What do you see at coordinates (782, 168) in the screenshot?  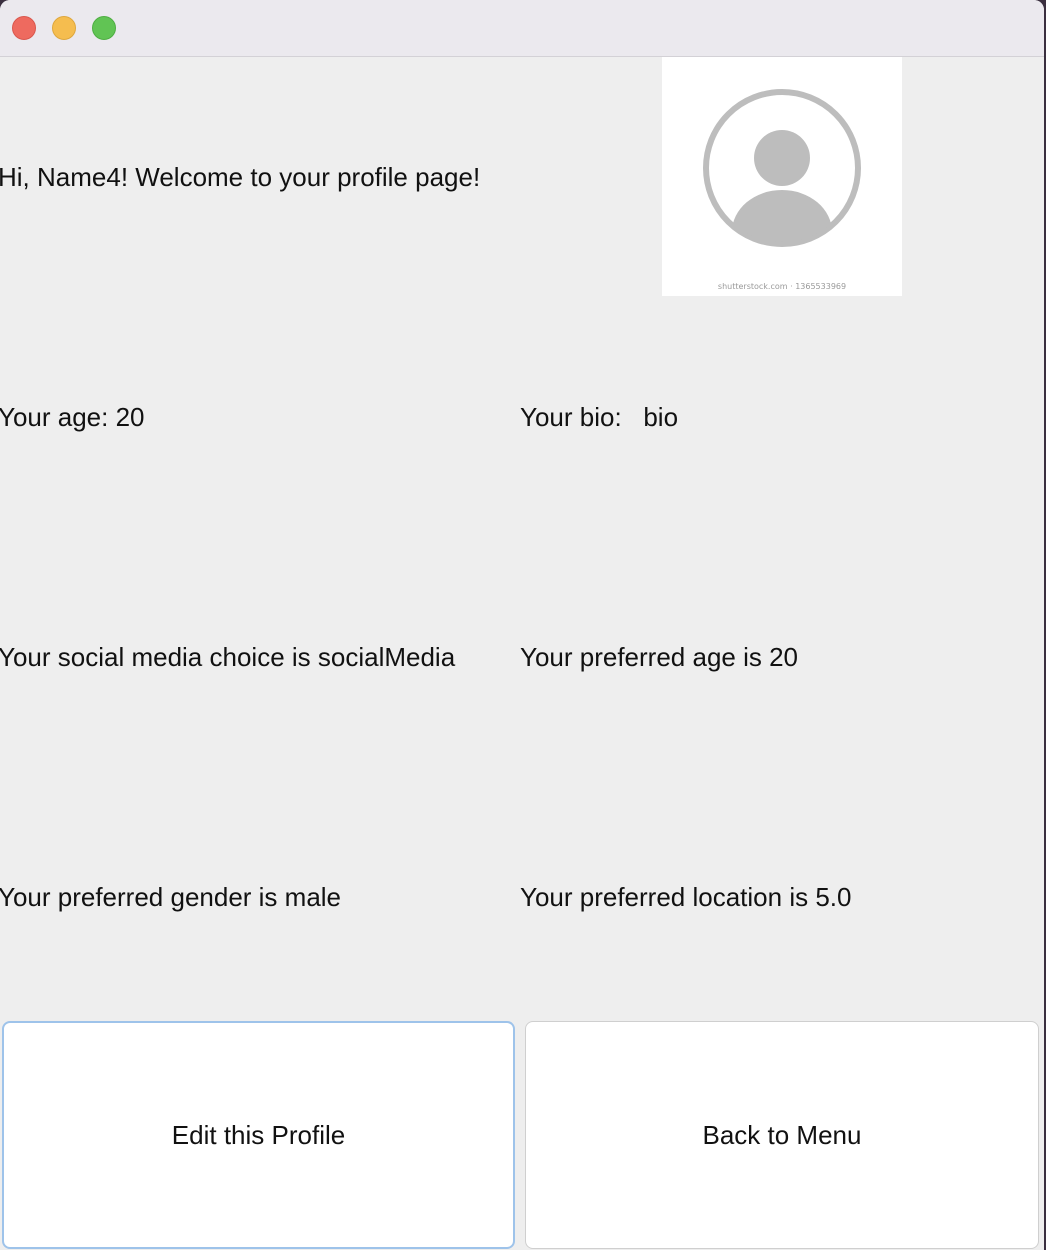 I see `avatar-placeholder-icon` at bounding box center [782, 168].